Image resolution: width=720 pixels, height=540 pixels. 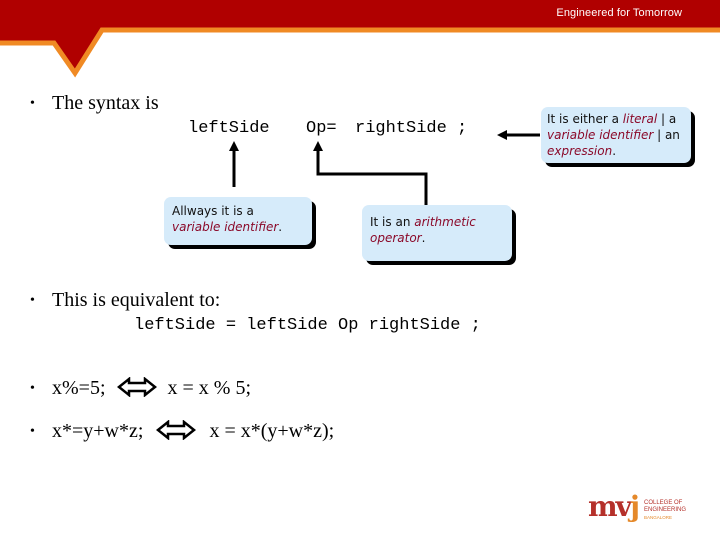 What do you see at coordinates (79, 388) in the screenshot?
I see `example-lhs: x%=5;` at bounding box center [79, 388].